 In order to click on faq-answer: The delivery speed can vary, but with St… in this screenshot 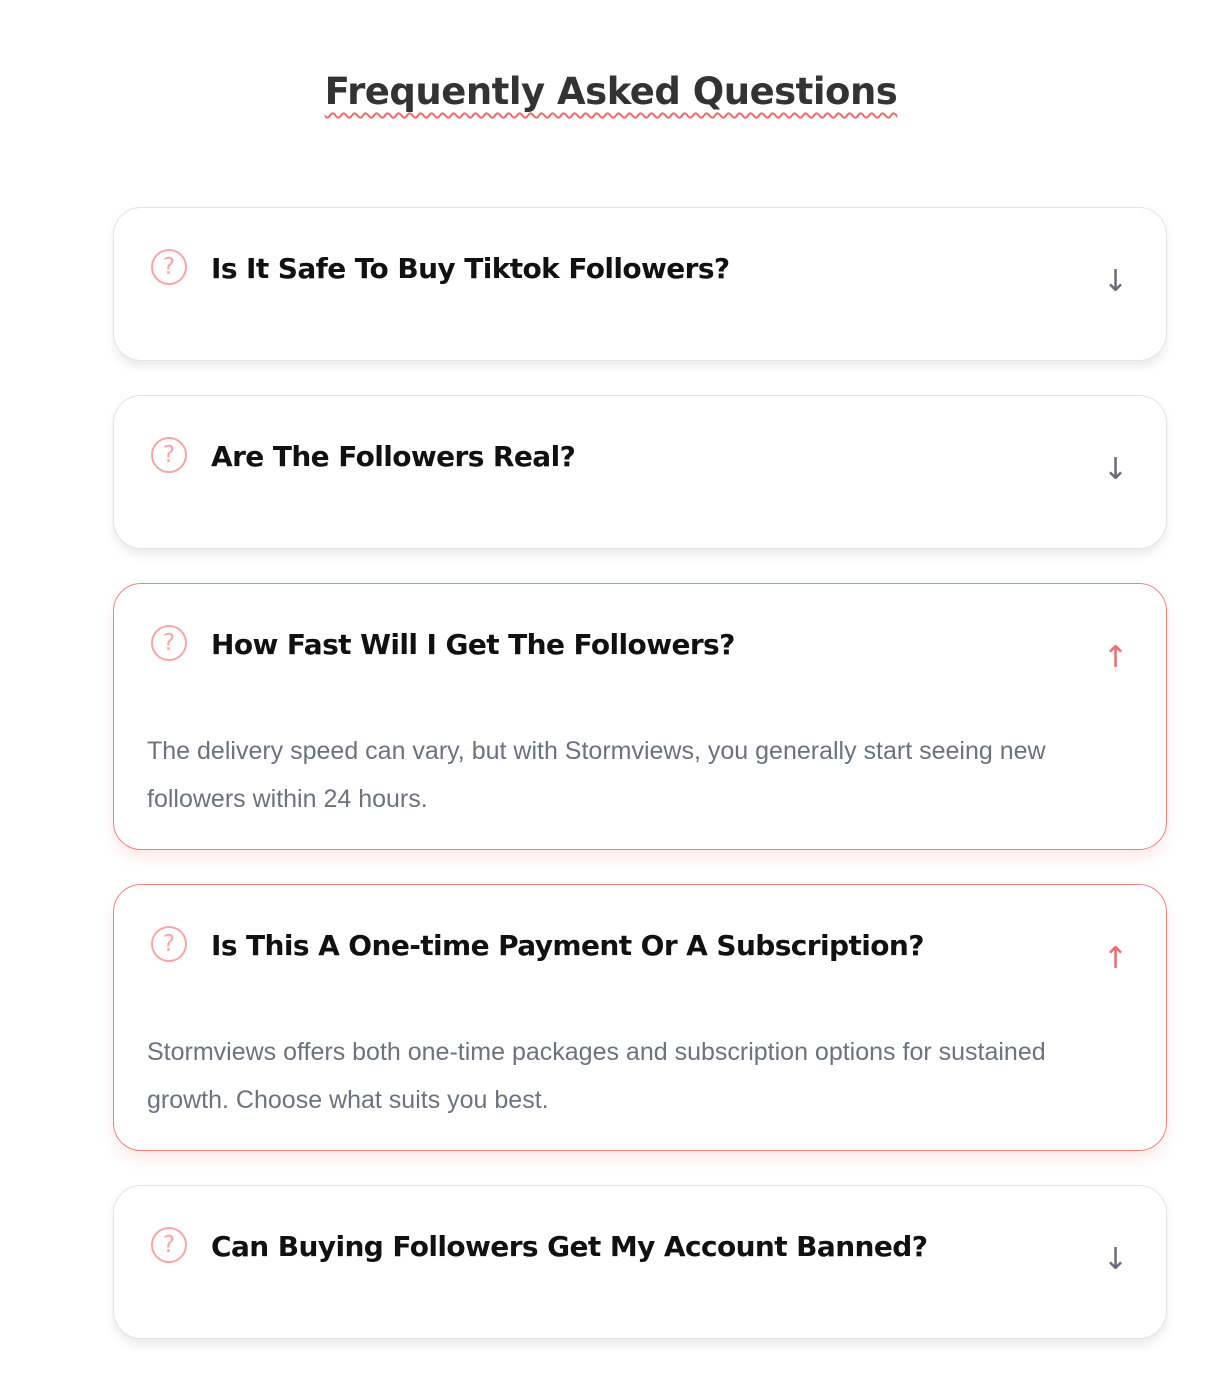, I will do `click(596, 775)`.